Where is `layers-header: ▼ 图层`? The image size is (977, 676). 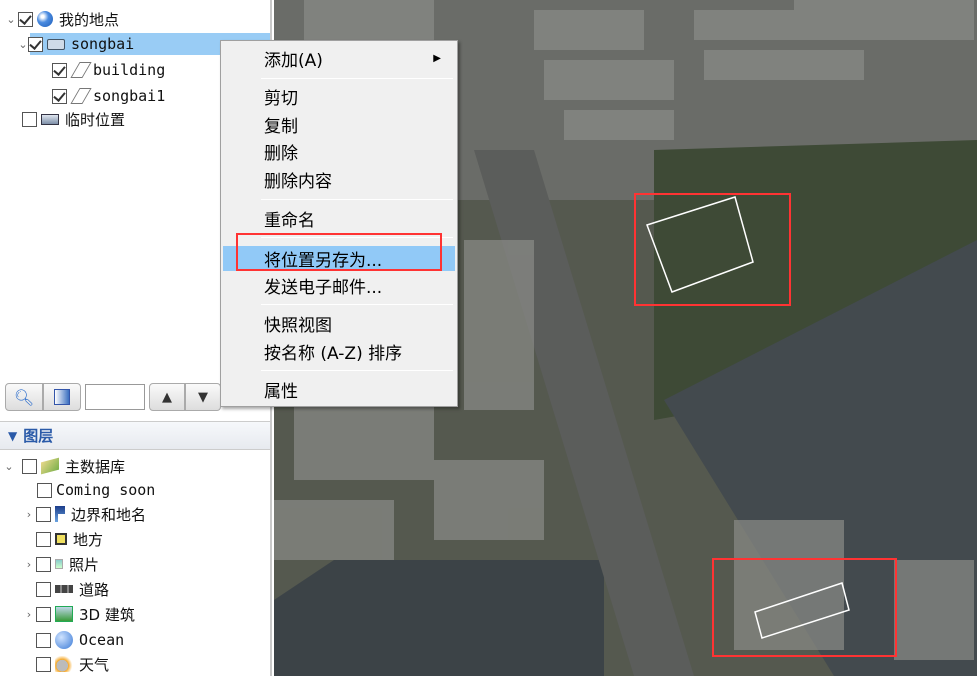
layers-header: ▼ 图层 is located at coordinates (135, 435).